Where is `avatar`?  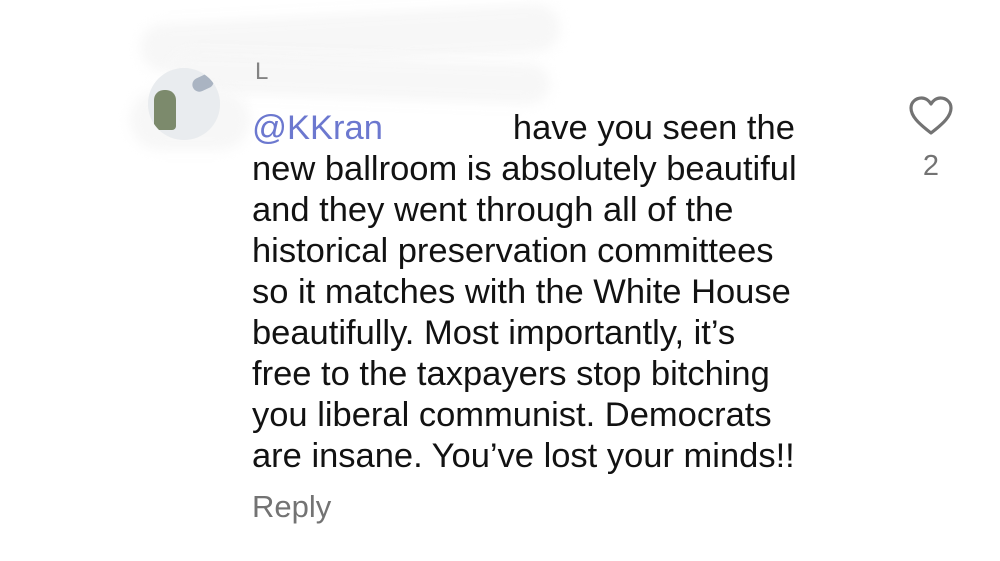 avatar is located at coordinates (184, 104).